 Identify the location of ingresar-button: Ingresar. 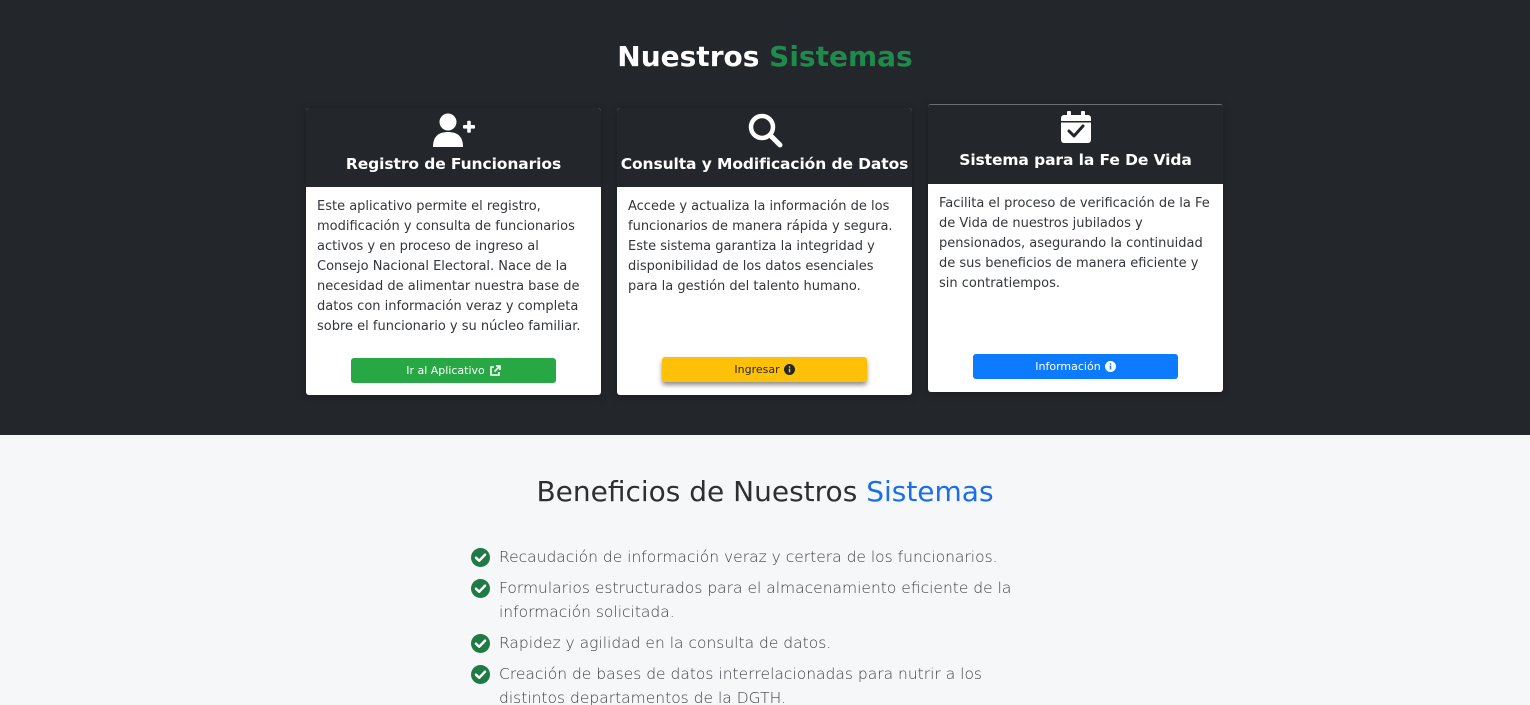
(764, 369).